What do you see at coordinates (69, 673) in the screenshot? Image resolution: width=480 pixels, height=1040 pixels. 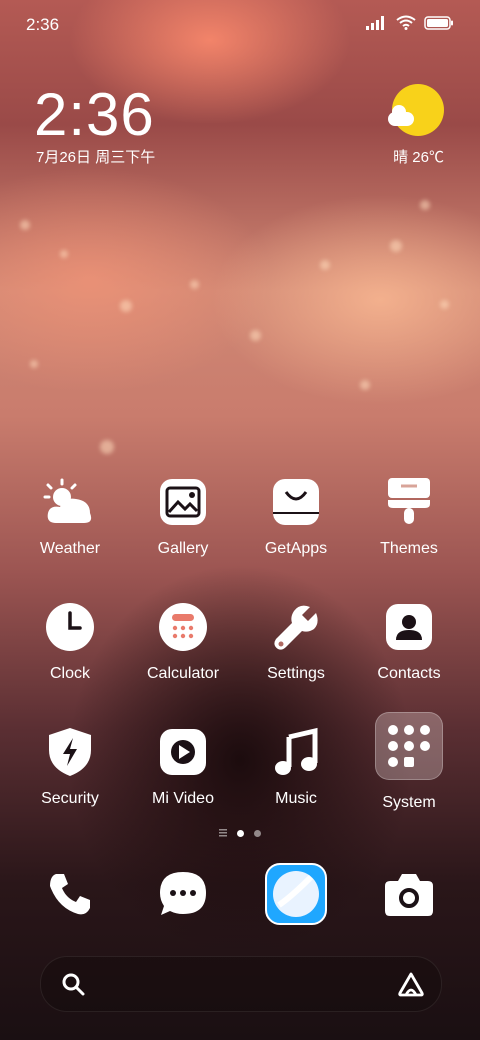 I see `app-label: Clock` at bounding box center [69, 673].